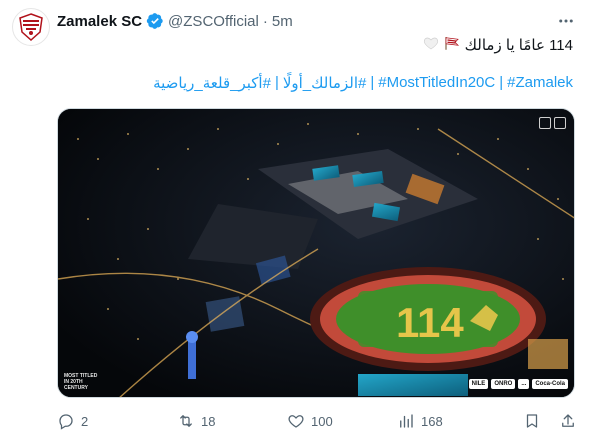 Image resolution: width=591 pixels, height=437 pixels. What do you see at coordinates (436, 83) in the screenshot?
I see `hashtag-link: #MostTitledIn20C` at bounding box center [436, 83].